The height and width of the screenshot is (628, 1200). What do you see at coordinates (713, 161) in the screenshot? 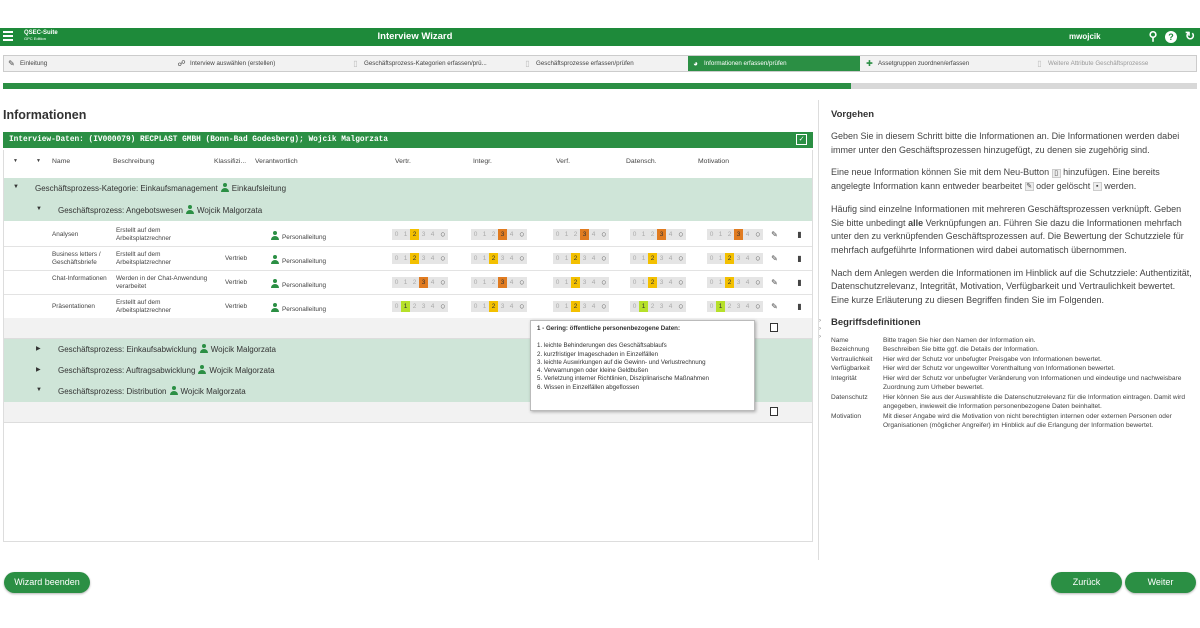
I see `col-motivation: Motivation` at bounding box center [713, 161].